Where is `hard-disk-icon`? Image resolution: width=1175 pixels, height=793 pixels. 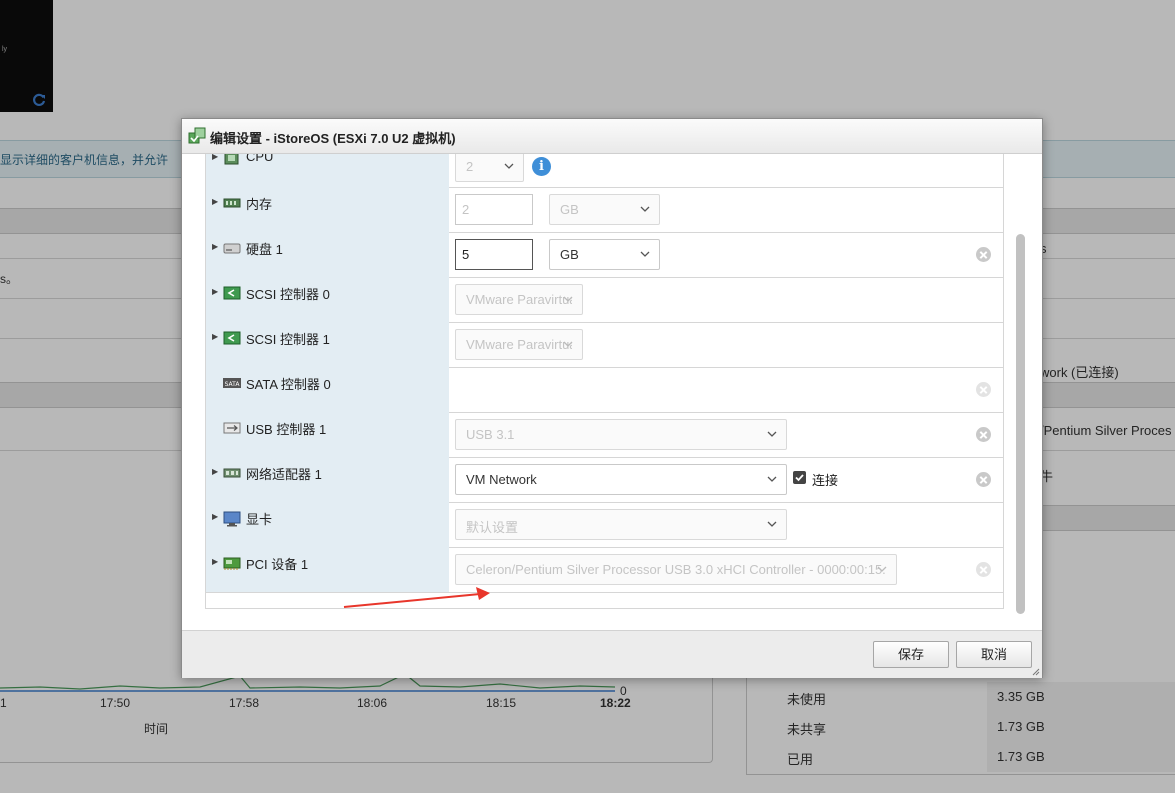
hard-disk-icon is located at coordinates (232, 248).